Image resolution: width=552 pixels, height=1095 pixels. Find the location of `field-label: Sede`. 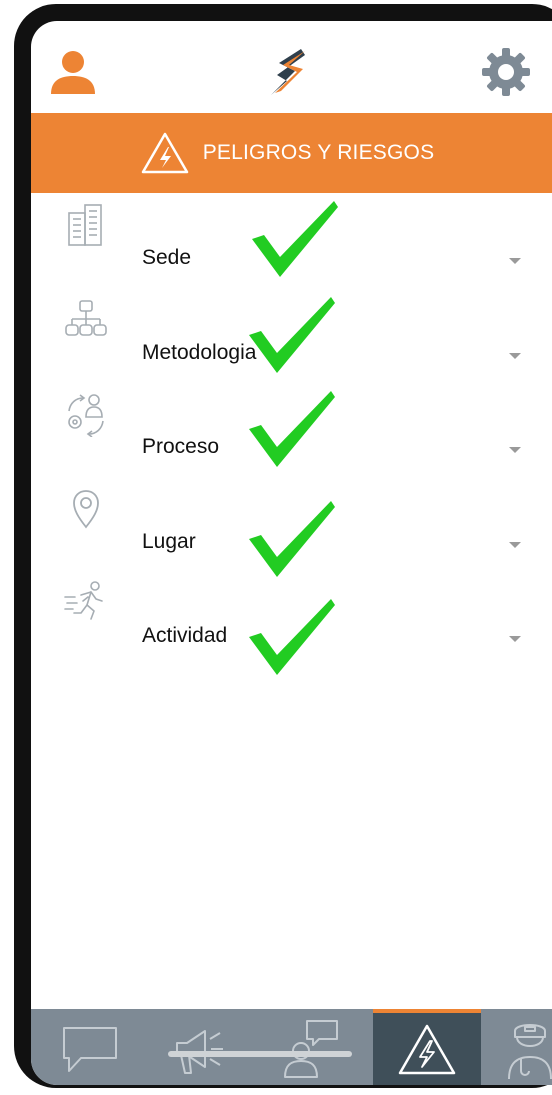

field-label: Sede is located at coordinates (167, 257).